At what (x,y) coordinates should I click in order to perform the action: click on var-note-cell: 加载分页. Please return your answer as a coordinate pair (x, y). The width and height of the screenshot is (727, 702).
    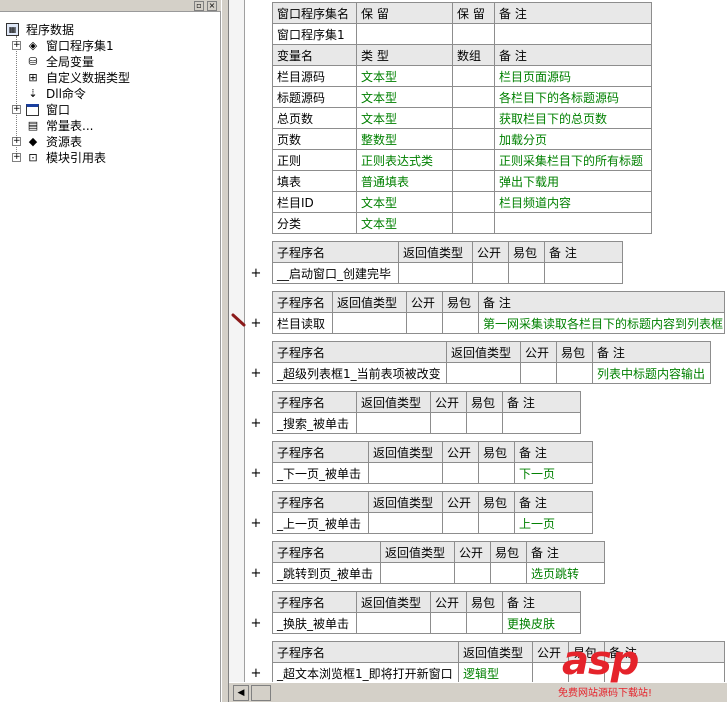
    Looking at the image, I should click on (573, 139).